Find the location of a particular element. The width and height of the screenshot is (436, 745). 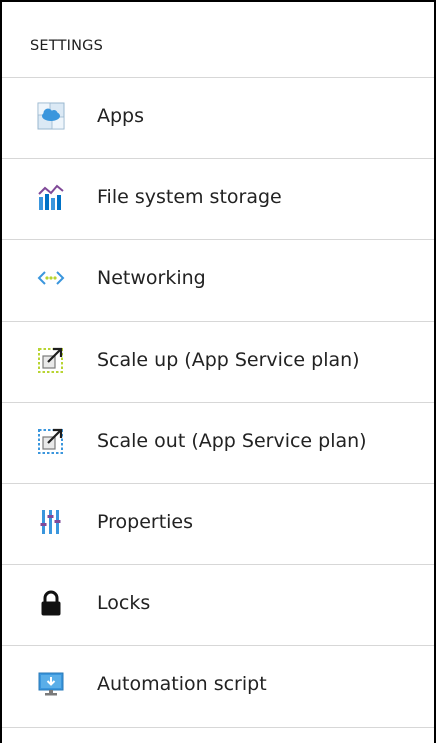

menu-item-locks: Locks is located at coordinates (218, 606).